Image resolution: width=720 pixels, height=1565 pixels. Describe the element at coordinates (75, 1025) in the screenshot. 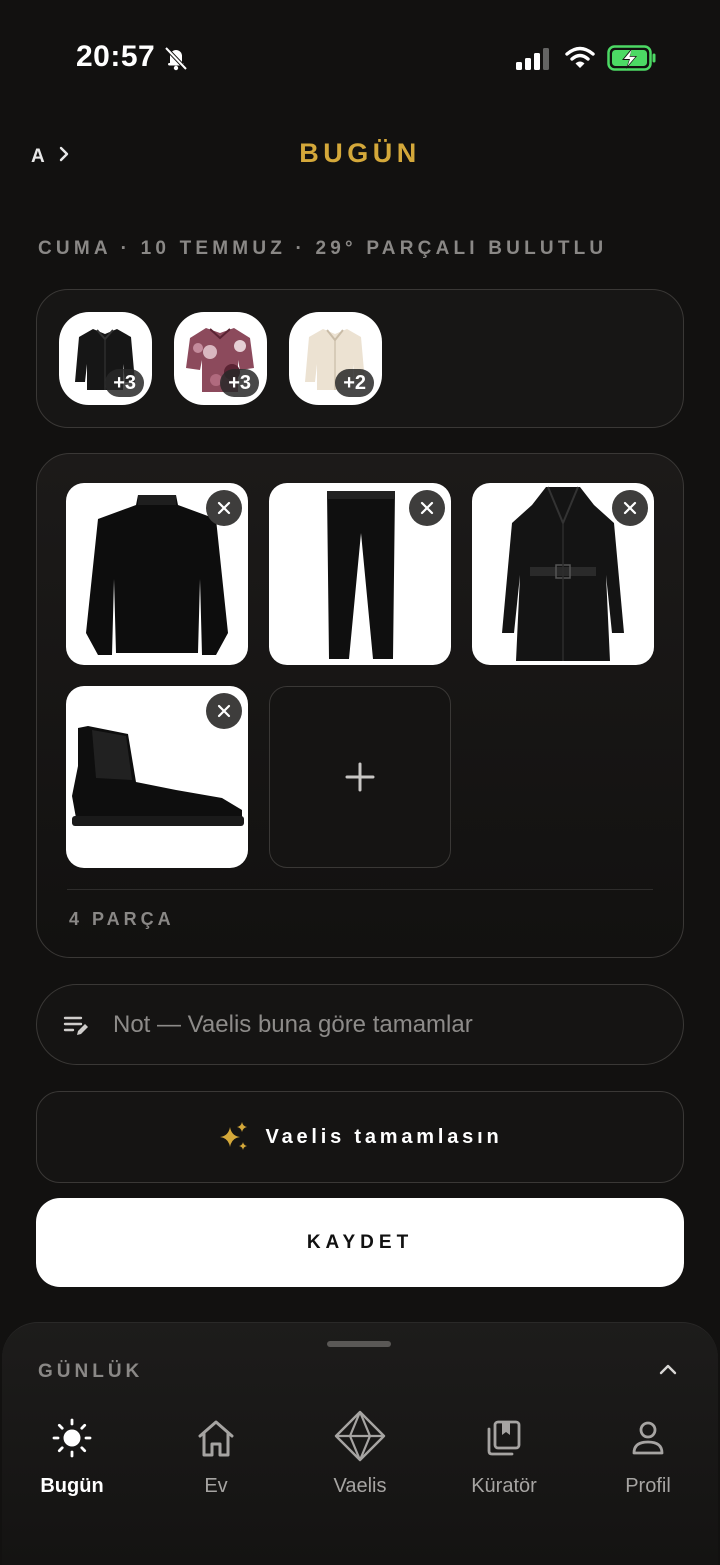

I see `edit-note-icon` at that location.